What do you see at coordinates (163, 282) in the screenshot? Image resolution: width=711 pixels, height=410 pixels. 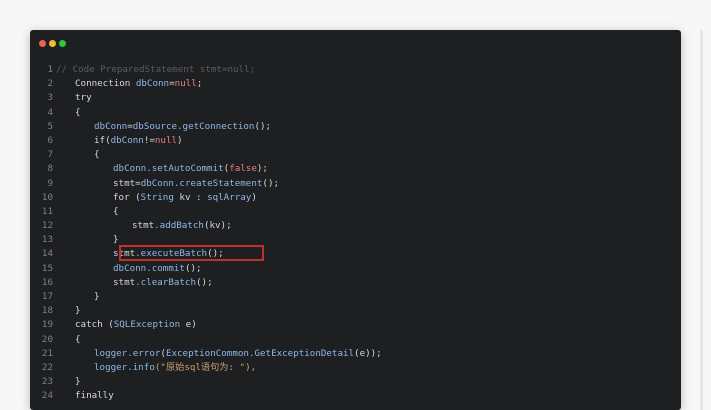 I see `code-text: stmt.clearBatch();` at bounding box center [163, 282].